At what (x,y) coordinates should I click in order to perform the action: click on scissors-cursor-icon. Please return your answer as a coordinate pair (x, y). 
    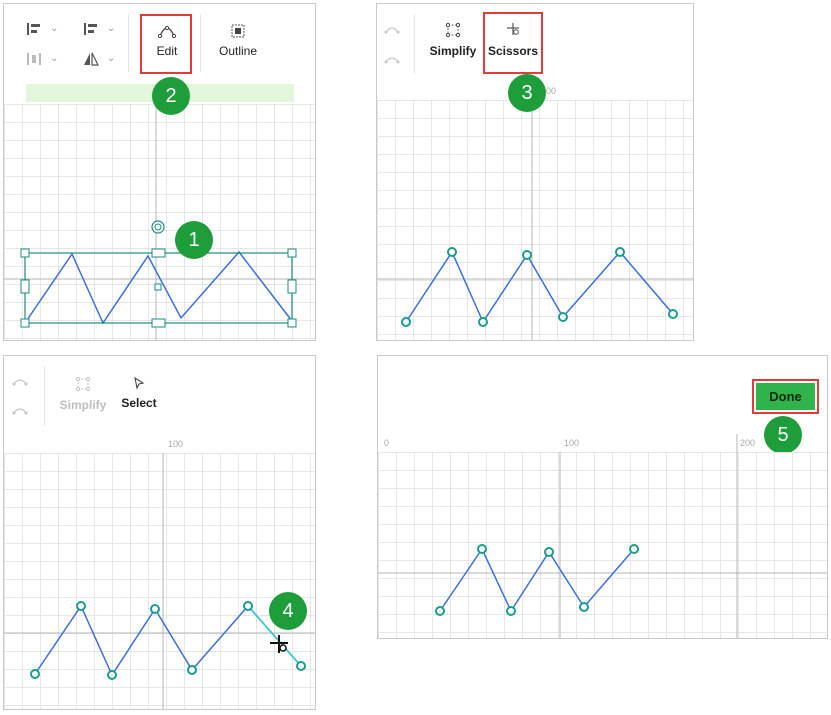
    Looking at the image, I should click on (279, 644).